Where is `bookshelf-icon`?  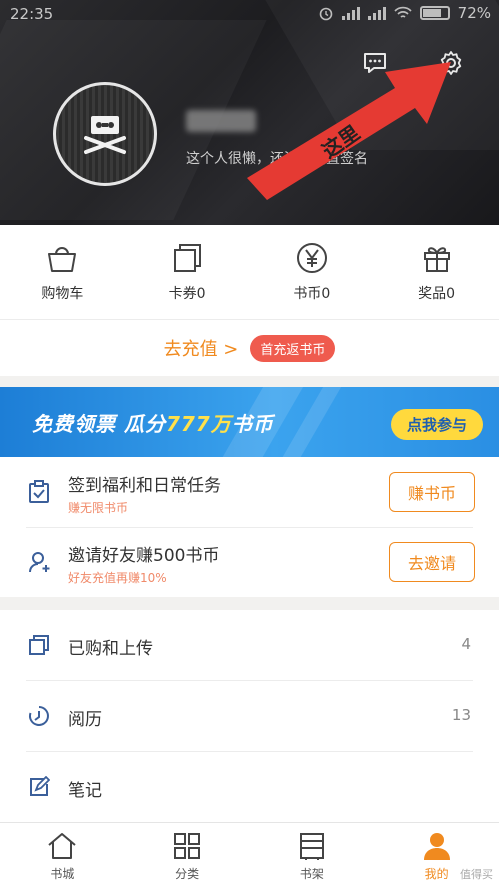
bookshelf-icon is located at coordinates (311, 846).